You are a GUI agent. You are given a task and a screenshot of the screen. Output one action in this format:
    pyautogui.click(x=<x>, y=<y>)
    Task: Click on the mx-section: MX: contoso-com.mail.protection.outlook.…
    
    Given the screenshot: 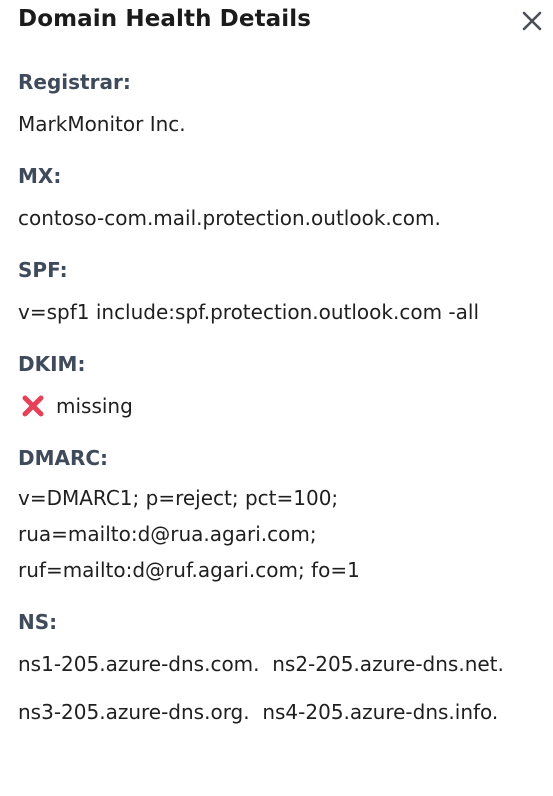 What is the action you would take?
    pyautogui.click(x=285, y=199)
    